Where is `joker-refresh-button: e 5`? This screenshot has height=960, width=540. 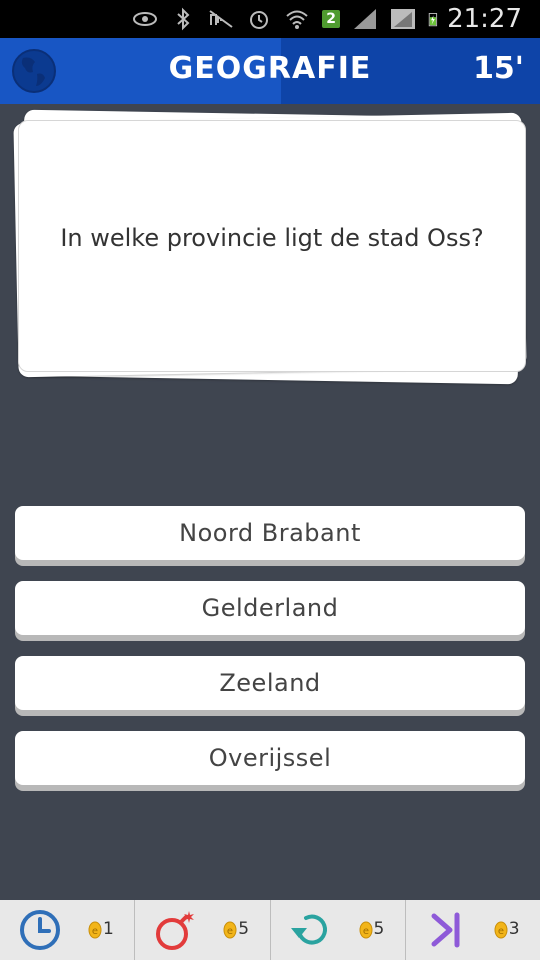 joker-refresh-button: e 5 is located at coordinates (338, 930).